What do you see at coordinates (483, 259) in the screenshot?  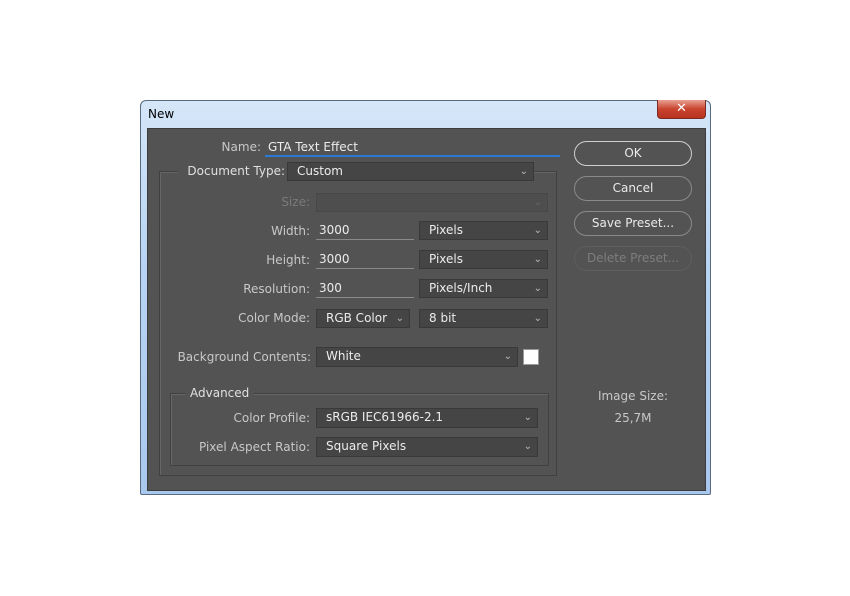 I see `height-unit-select: Pixels ⌄` at bounding box center [483, 259].